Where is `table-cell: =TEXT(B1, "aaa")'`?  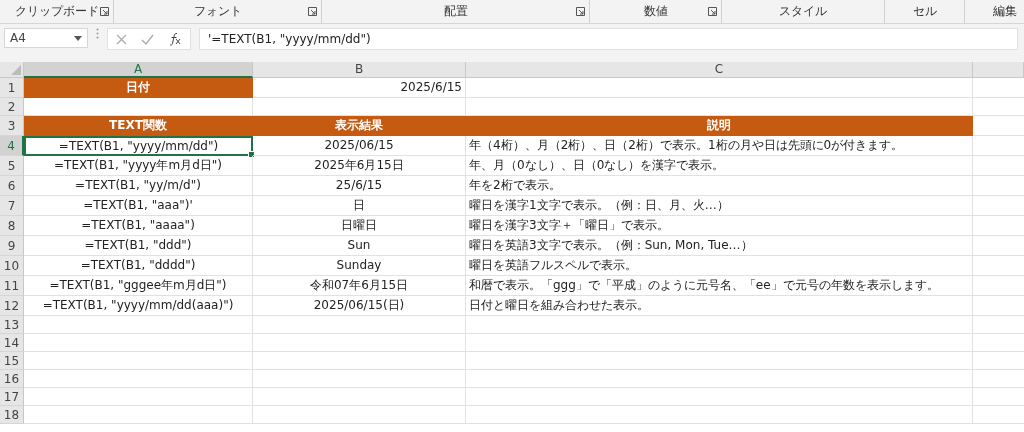 table-cell: =TEXT(B1, "aaa")' is located at coordinates (138, 206).